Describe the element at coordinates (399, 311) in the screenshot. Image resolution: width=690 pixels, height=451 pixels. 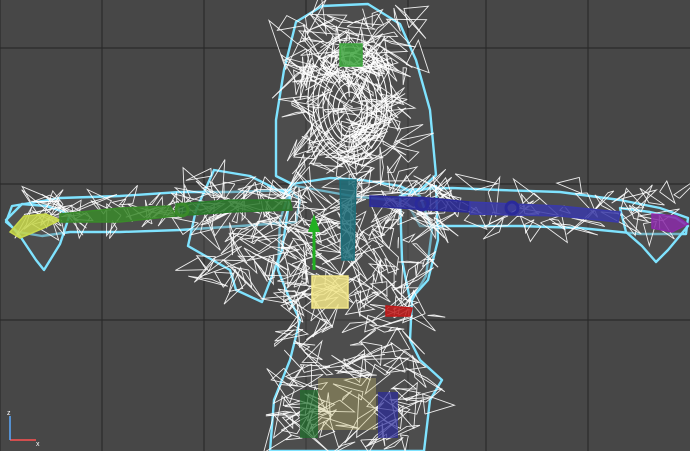
I see `hip-bone` at that location.